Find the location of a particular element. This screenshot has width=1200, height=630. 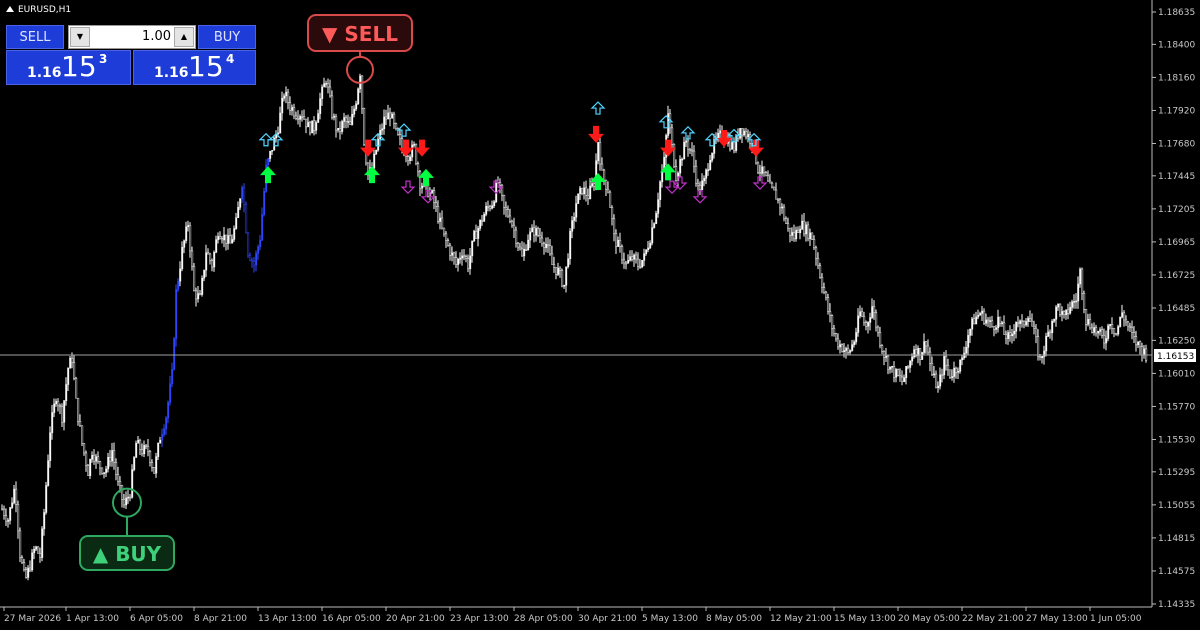

time-tick-label: 20 Apr 21:00 is located at coordinates (415, 619).